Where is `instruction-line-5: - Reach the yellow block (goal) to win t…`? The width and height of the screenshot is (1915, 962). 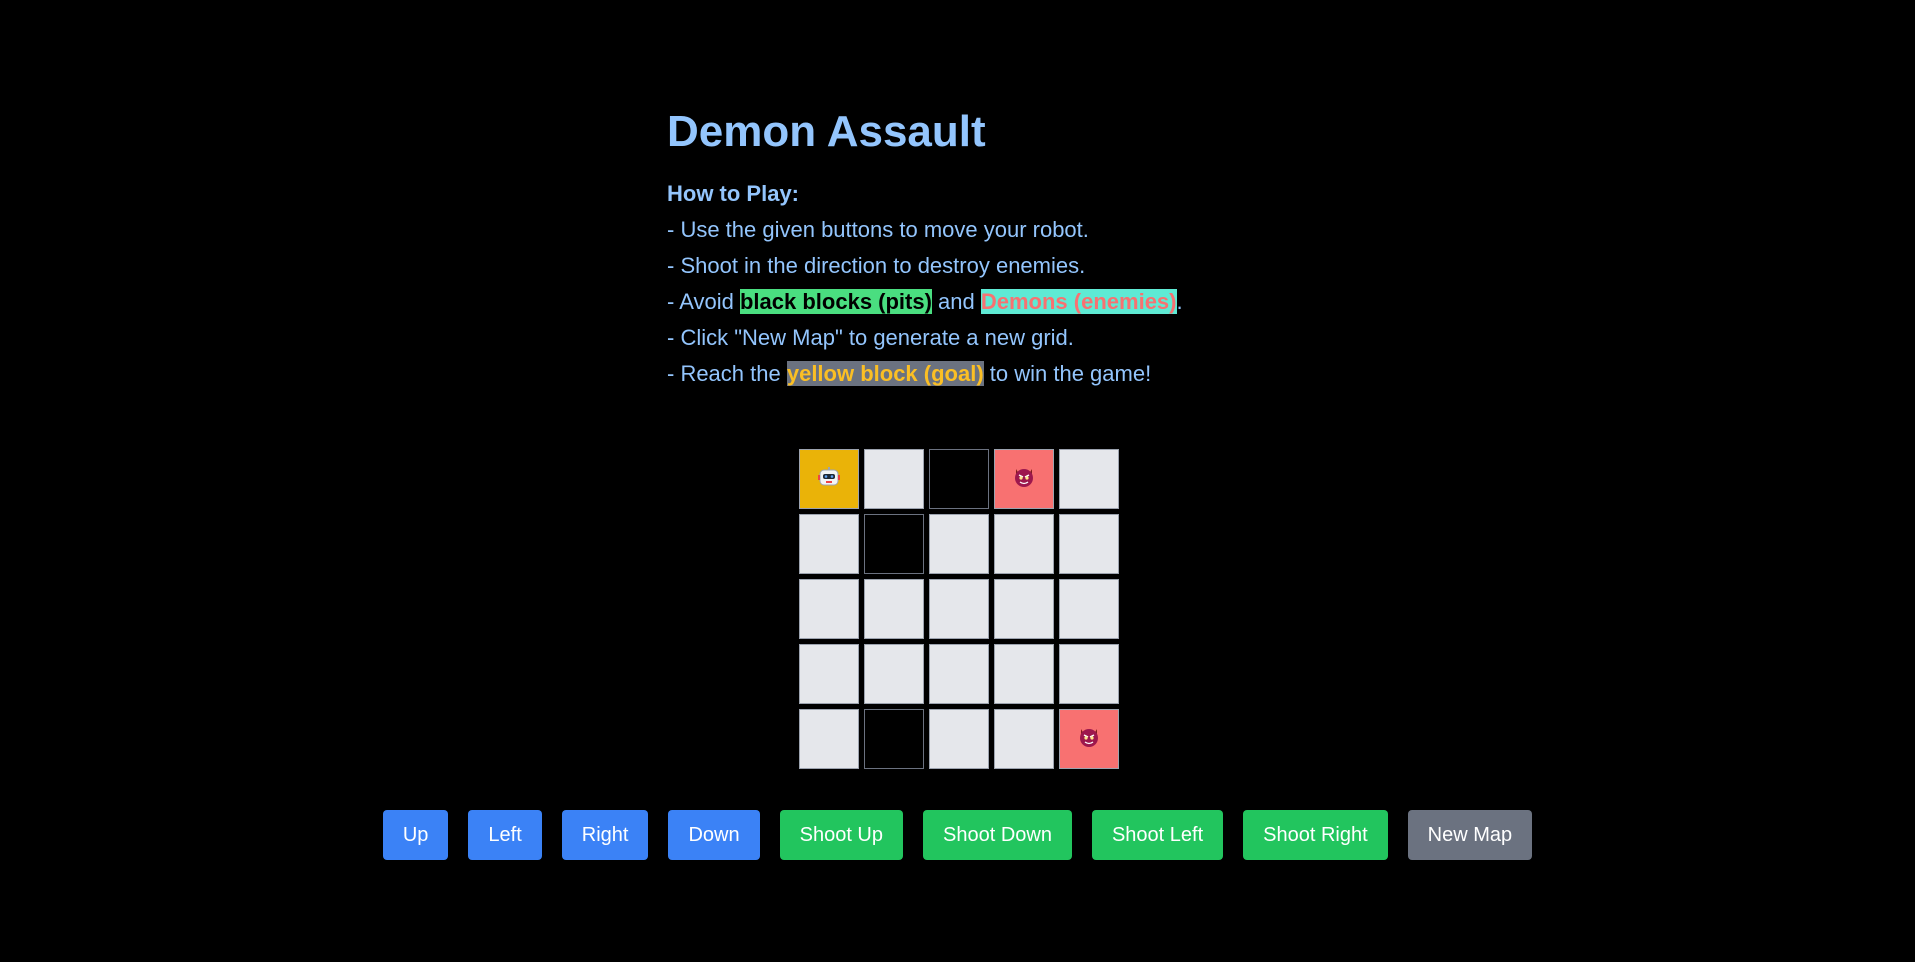
instruction-line-5: - Reach the yellow block (goal) to win t… is located at coordinates (987, 374).